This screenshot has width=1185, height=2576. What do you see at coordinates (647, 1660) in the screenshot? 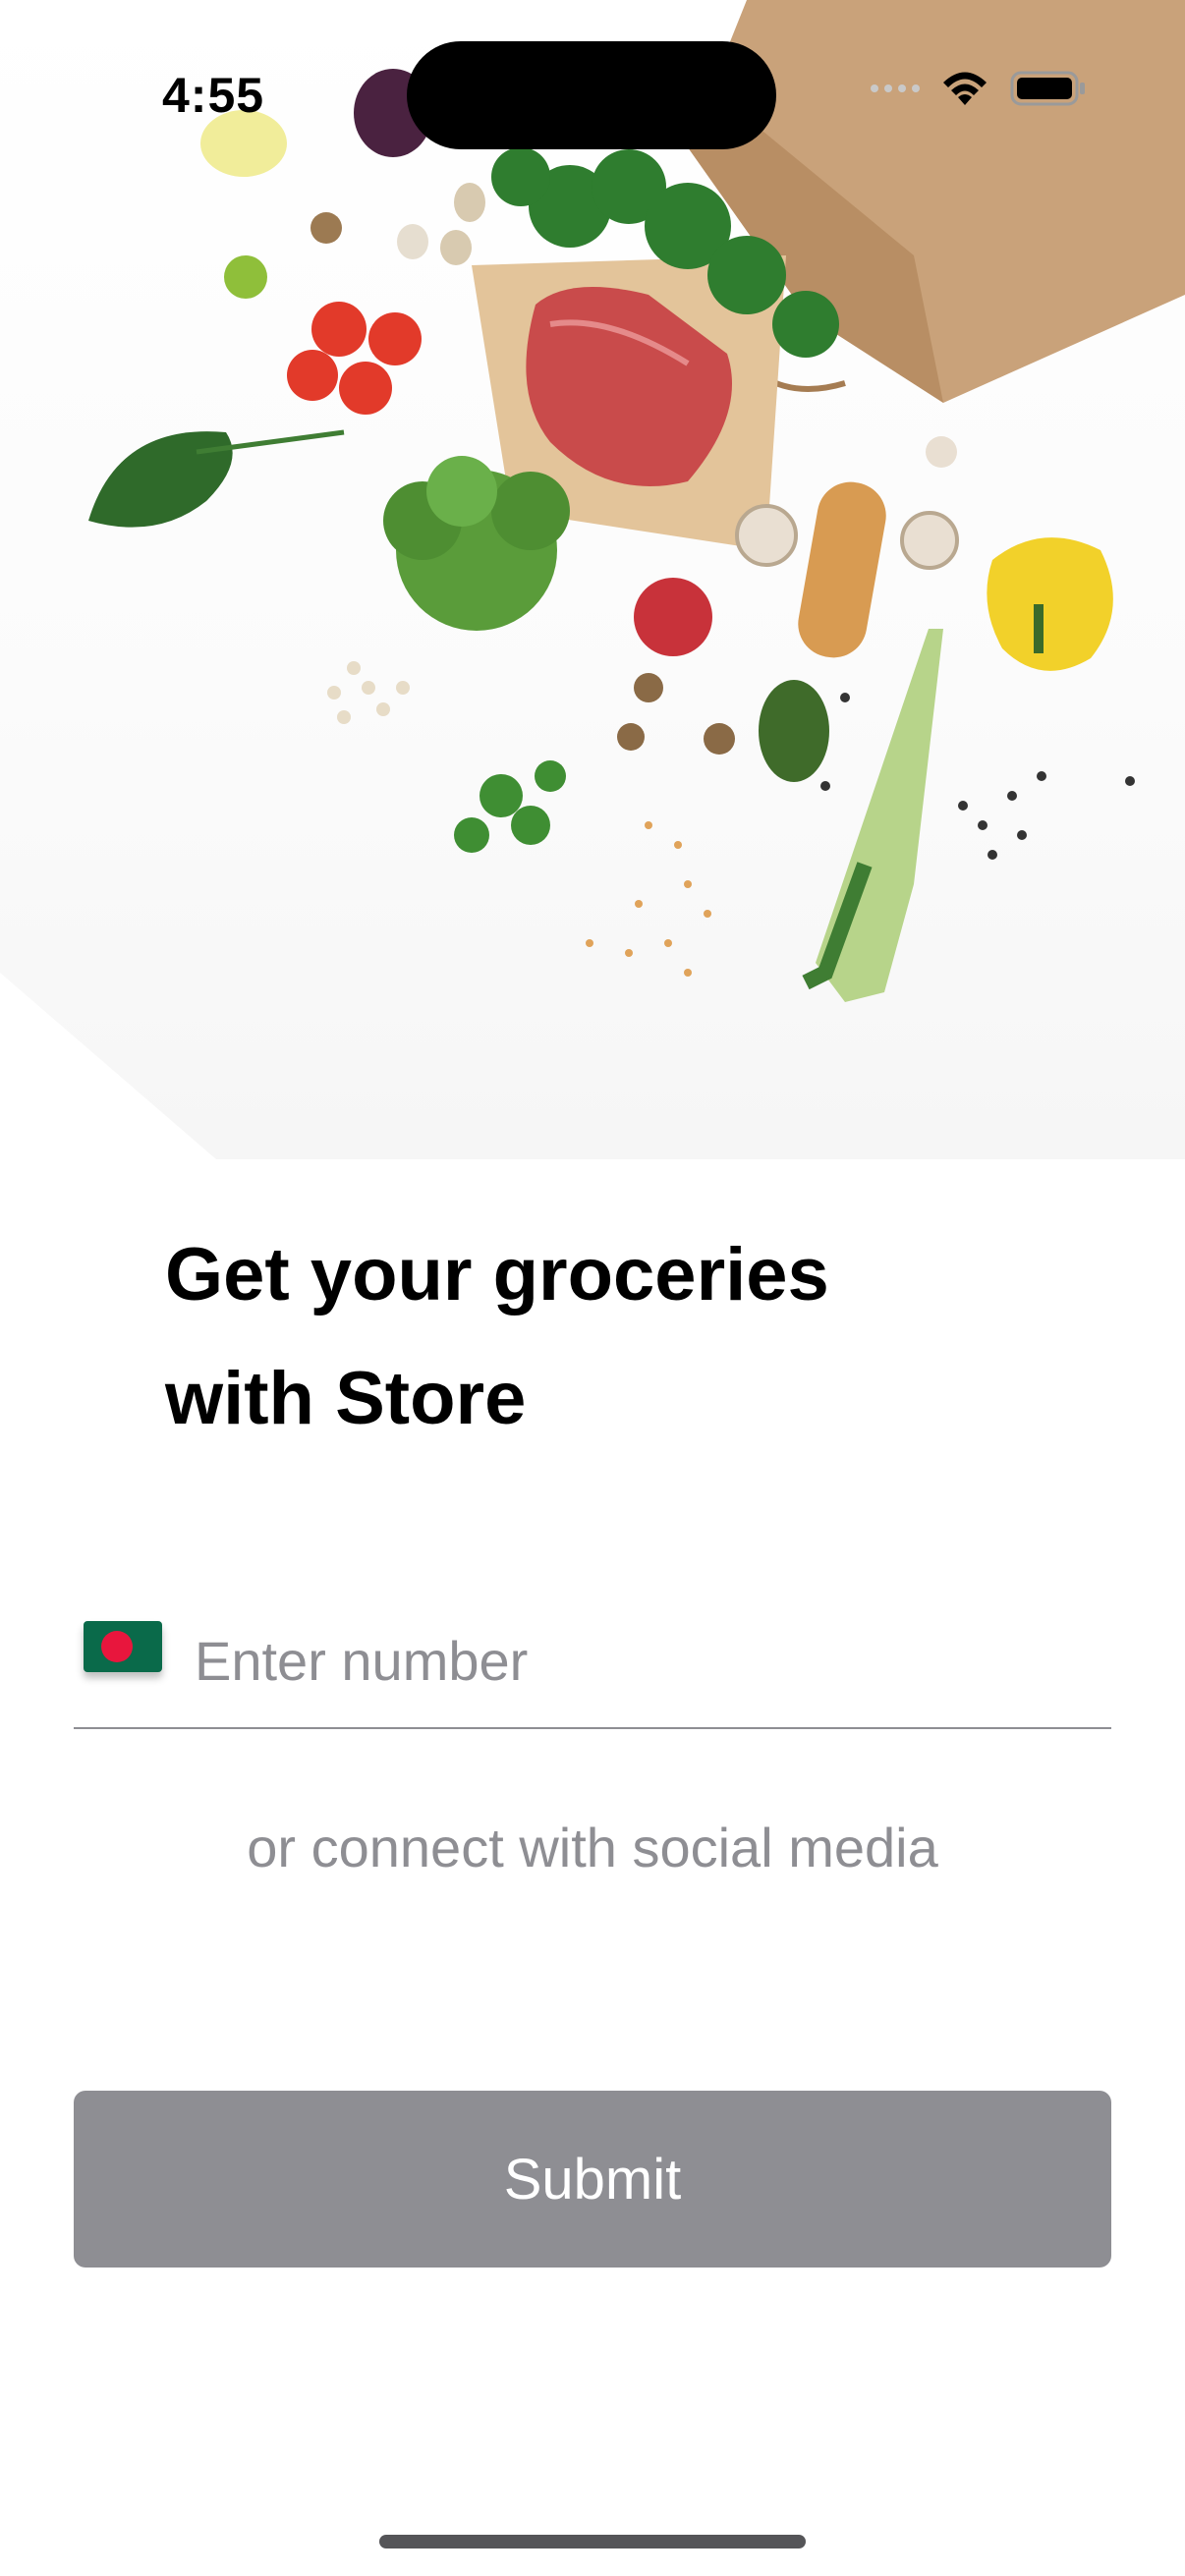
I see `phone-number-input` at bounding box center [647, 1660].